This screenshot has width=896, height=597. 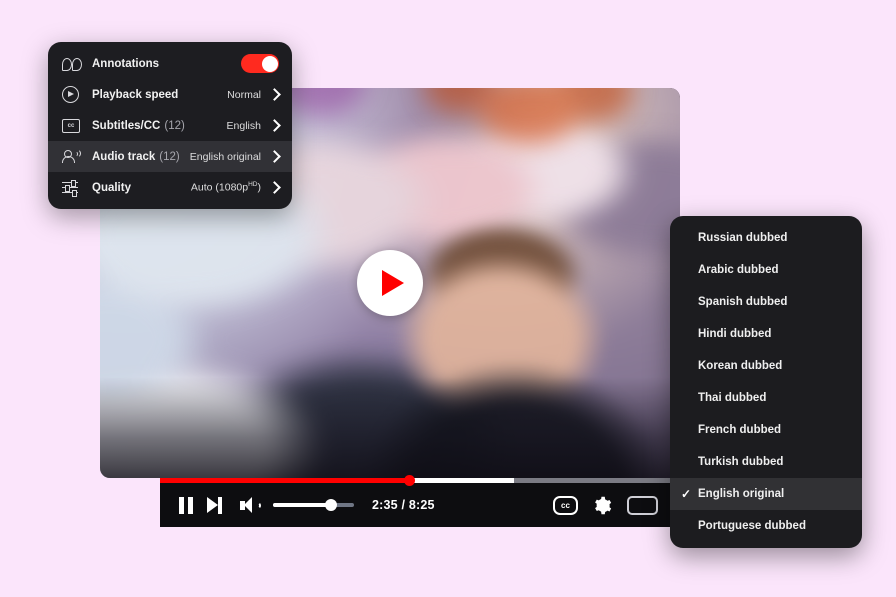 What do you see at coordinates (738, 270) in the screenshot?
I see `audio-track-option-label: Arabic dubbed` at bounding box center [738, 270].